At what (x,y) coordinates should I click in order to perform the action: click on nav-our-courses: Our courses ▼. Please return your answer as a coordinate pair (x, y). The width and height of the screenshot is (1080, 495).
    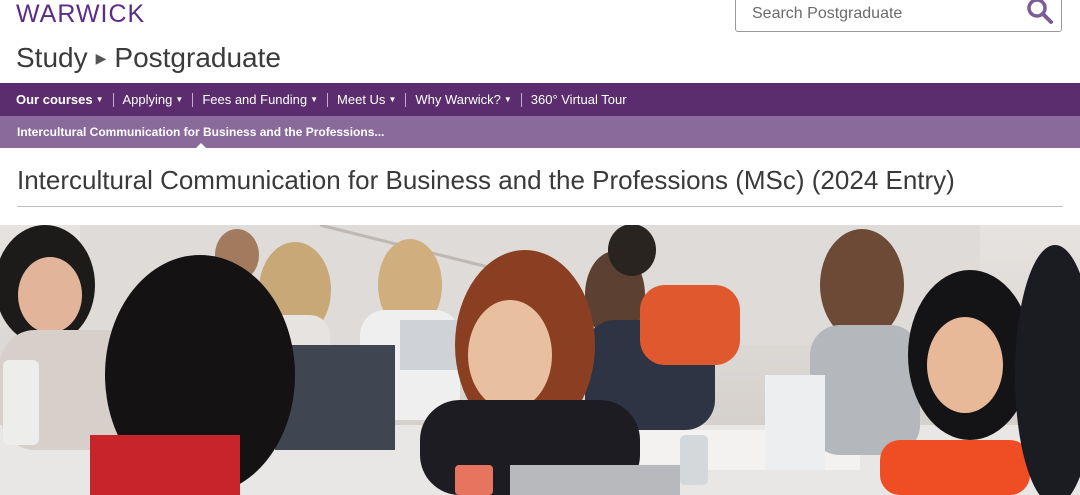
    Looking at the image, I should click on (60, 99).